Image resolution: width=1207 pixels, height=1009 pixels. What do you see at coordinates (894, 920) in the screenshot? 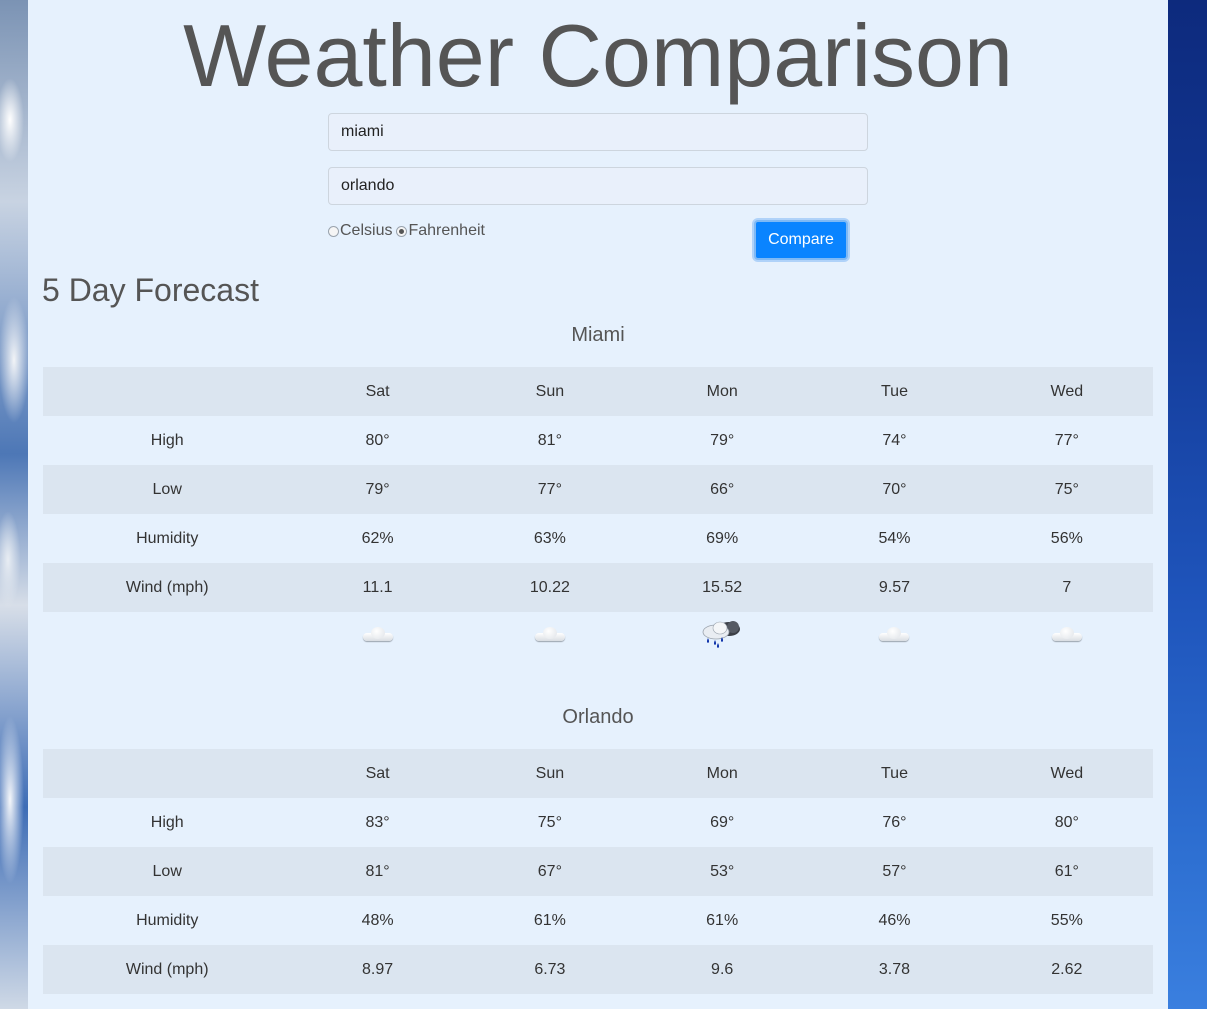
I see `table-cell: 46%` at bounding box center [894, 920].